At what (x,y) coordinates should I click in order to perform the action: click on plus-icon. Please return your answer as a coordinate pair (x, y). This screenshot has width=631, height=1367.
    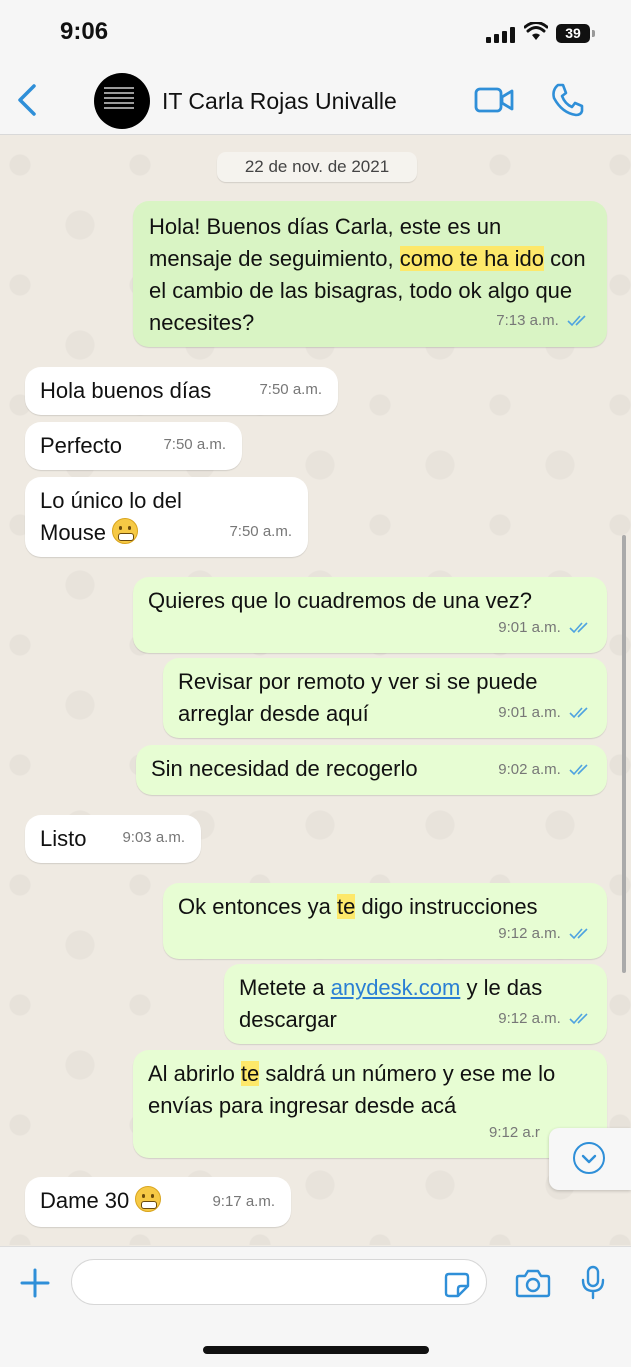
    Looking at the image, I should click on (35, 1283).